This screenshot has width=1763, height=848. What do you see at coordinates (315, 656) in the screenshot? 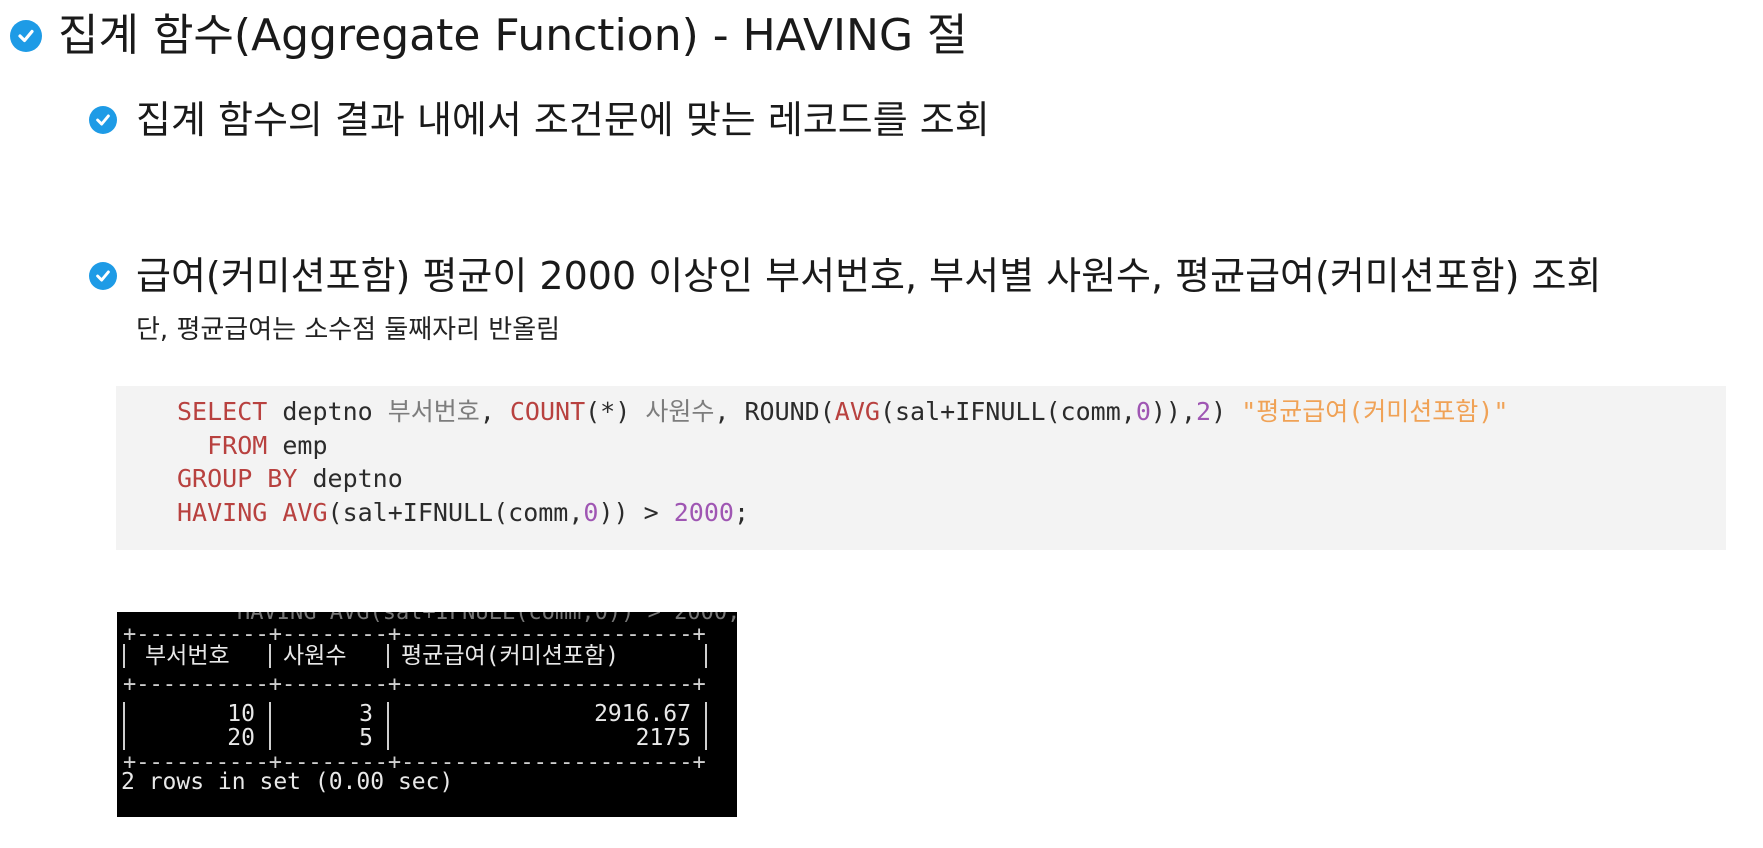
I see `header-employee-count: 사원수` at bounding box center [315, 656].